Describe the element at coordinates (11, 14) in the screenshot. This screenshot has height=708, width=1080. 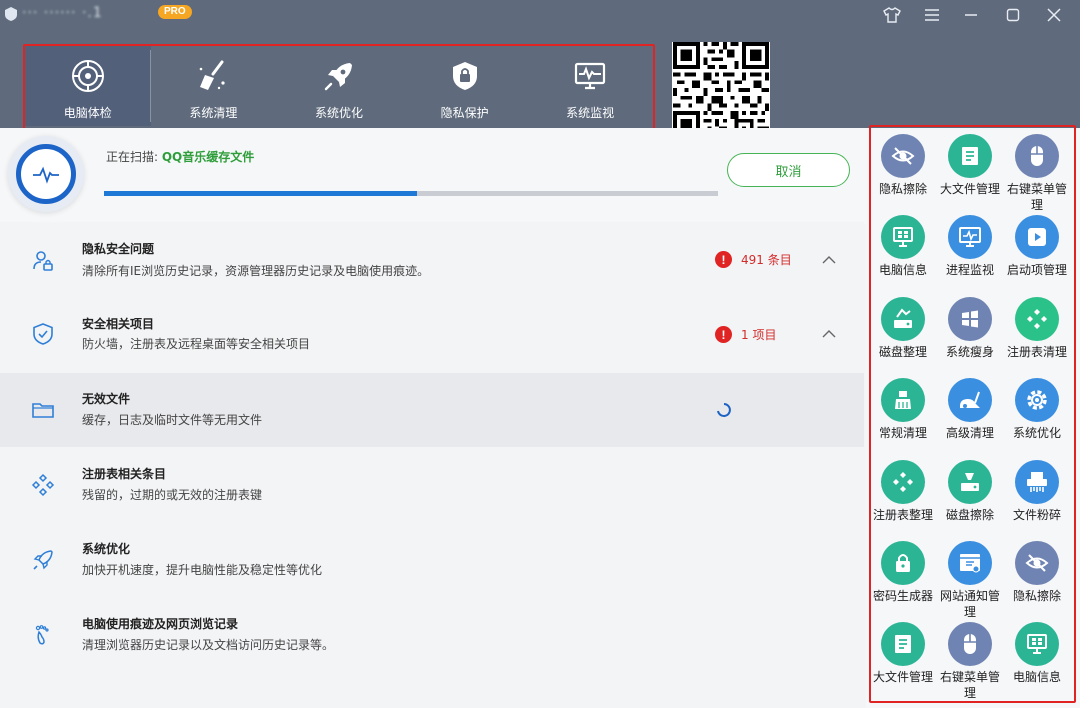
I see `app-logo-icon` at that location.